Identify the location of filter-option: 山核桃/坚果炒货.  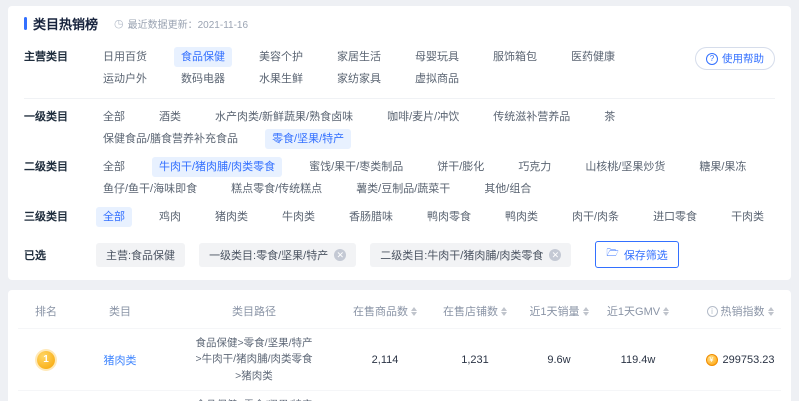
(625, 167).